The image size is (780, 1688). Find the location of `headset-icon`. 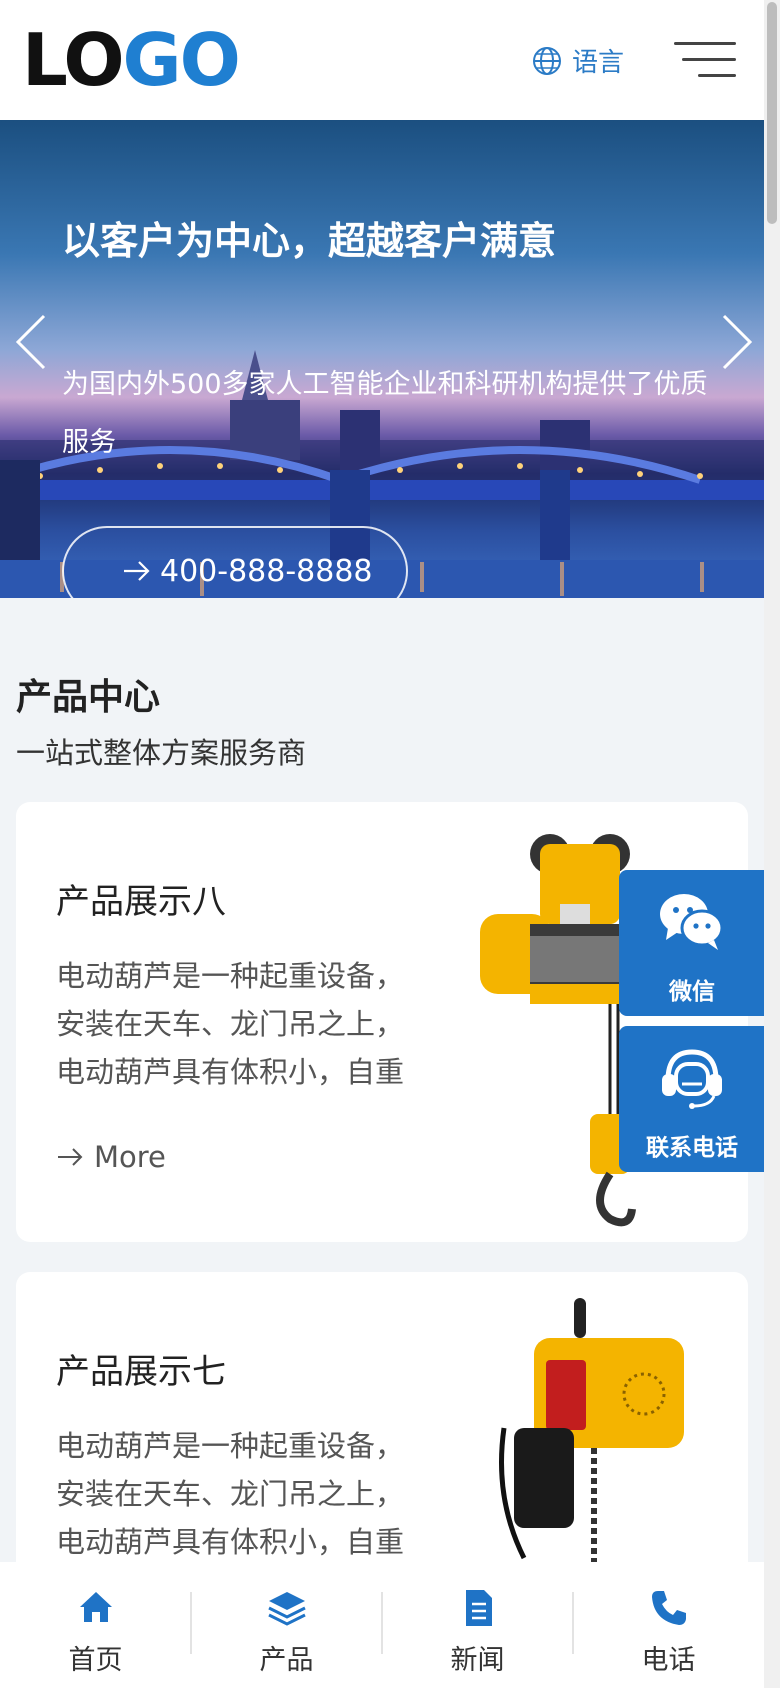

headset-icon is located at coordinates (692, 1079).